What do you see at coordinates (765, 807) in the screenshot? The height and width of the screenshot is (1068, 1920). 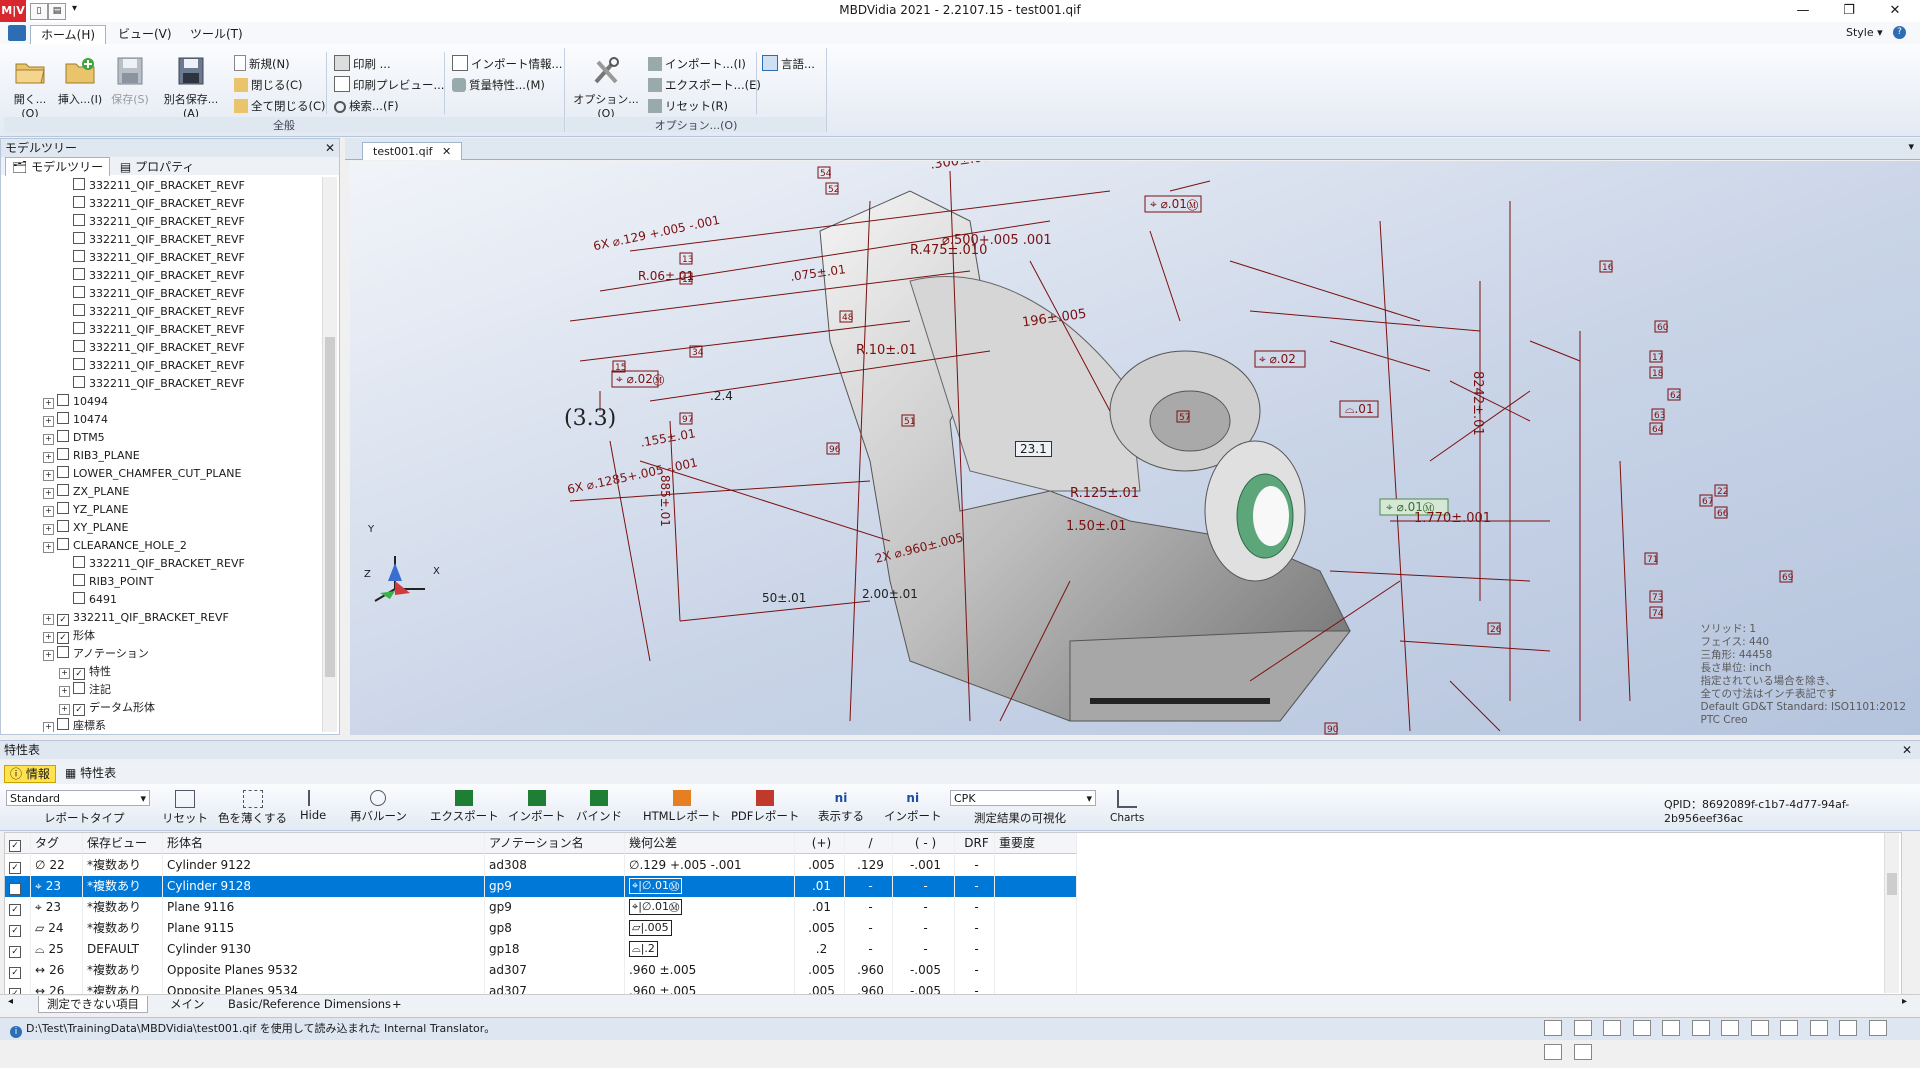 I see `pdf-report-button: PDFレポート` at bounding box center [765, 807].